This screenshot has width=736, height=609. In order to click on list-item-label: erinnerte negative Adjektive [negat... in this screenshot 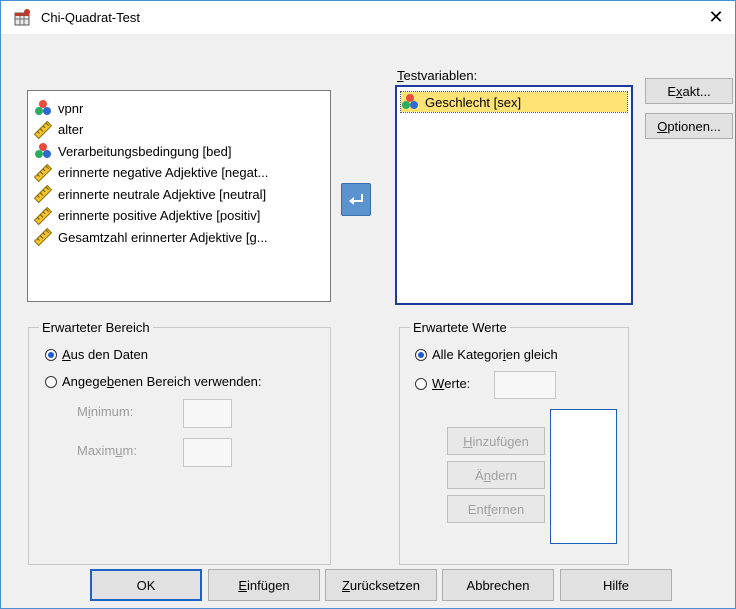, I will do `click(163, 172)`.